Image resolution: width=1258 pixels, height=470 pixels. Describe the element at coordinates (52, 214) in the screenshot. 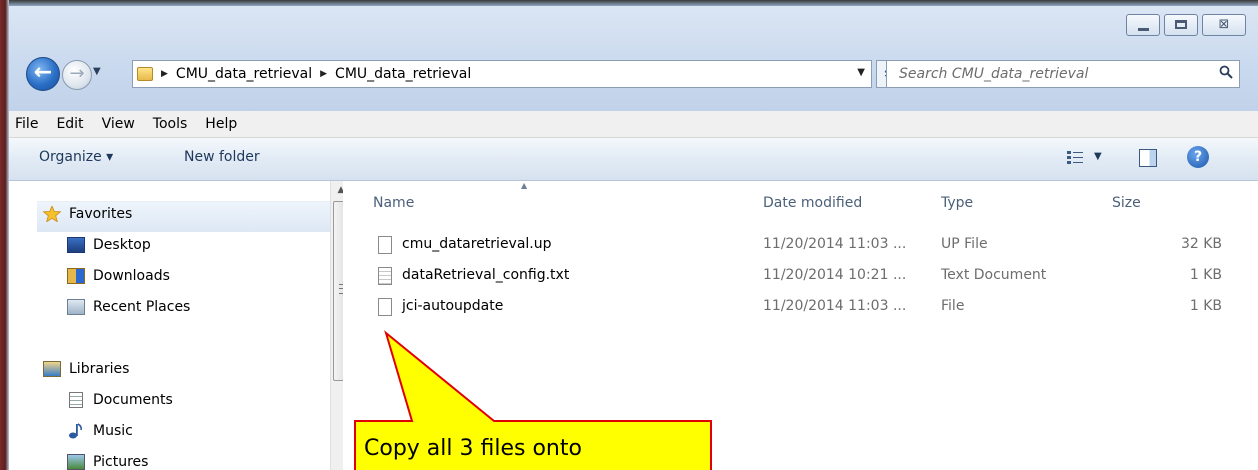

I see `star-icon` at that location.